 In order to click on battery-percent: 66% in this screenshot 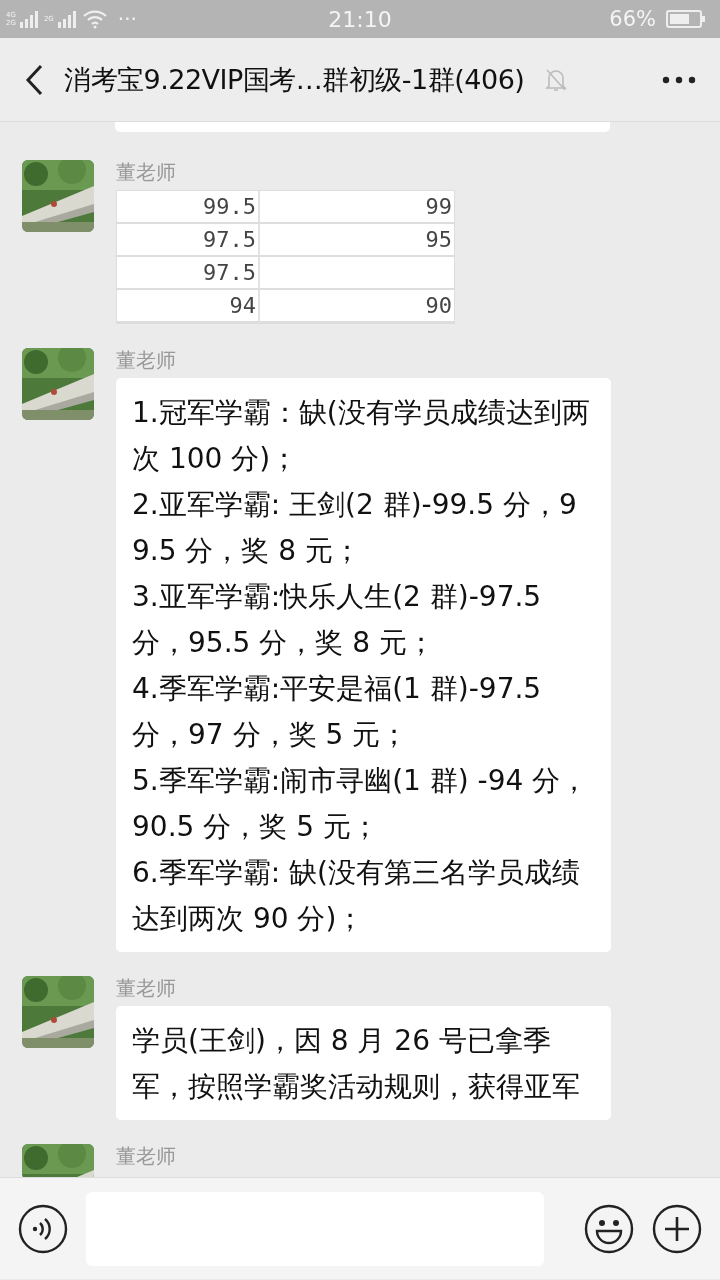, I will do `click(632, 19)`.